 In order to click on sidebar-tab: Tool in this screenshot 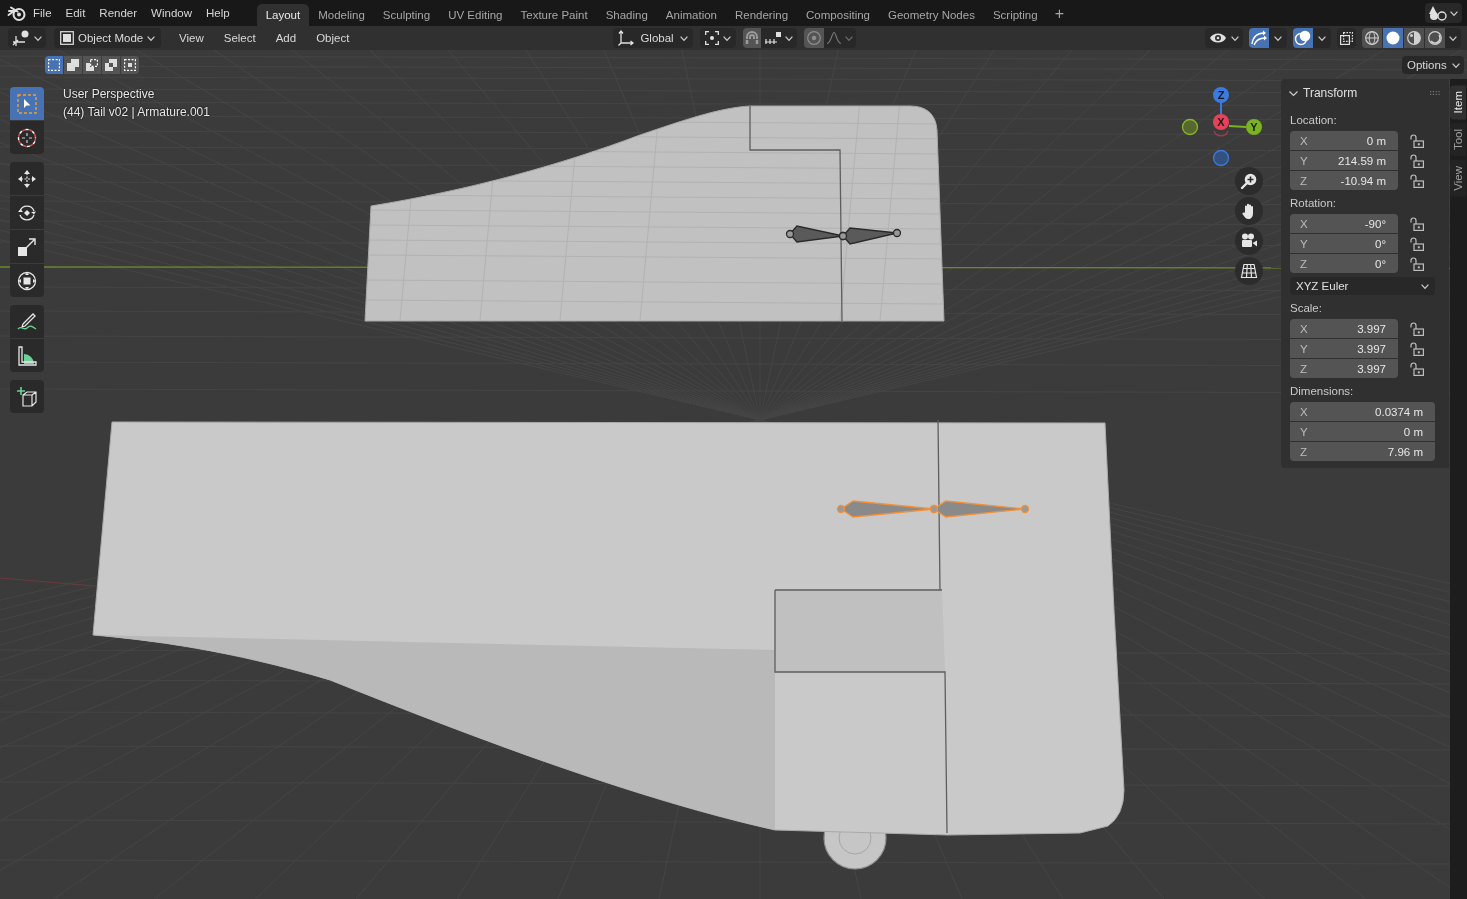, I will do `click(1458, 140)`.